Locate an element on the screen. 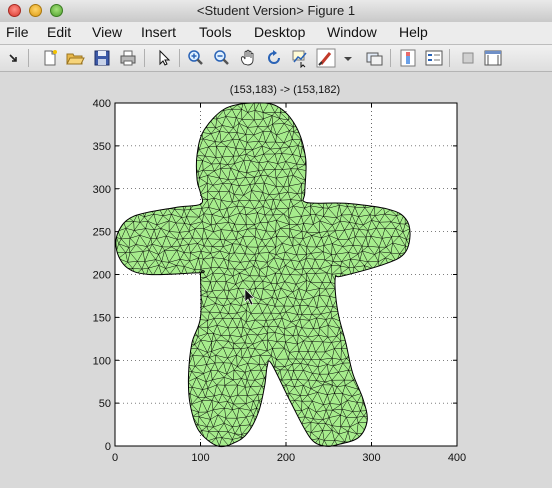 Image resolution: width=552 pixels, height=488 pixels. y-tick-label: 0 is located at coordinates (108, 447).